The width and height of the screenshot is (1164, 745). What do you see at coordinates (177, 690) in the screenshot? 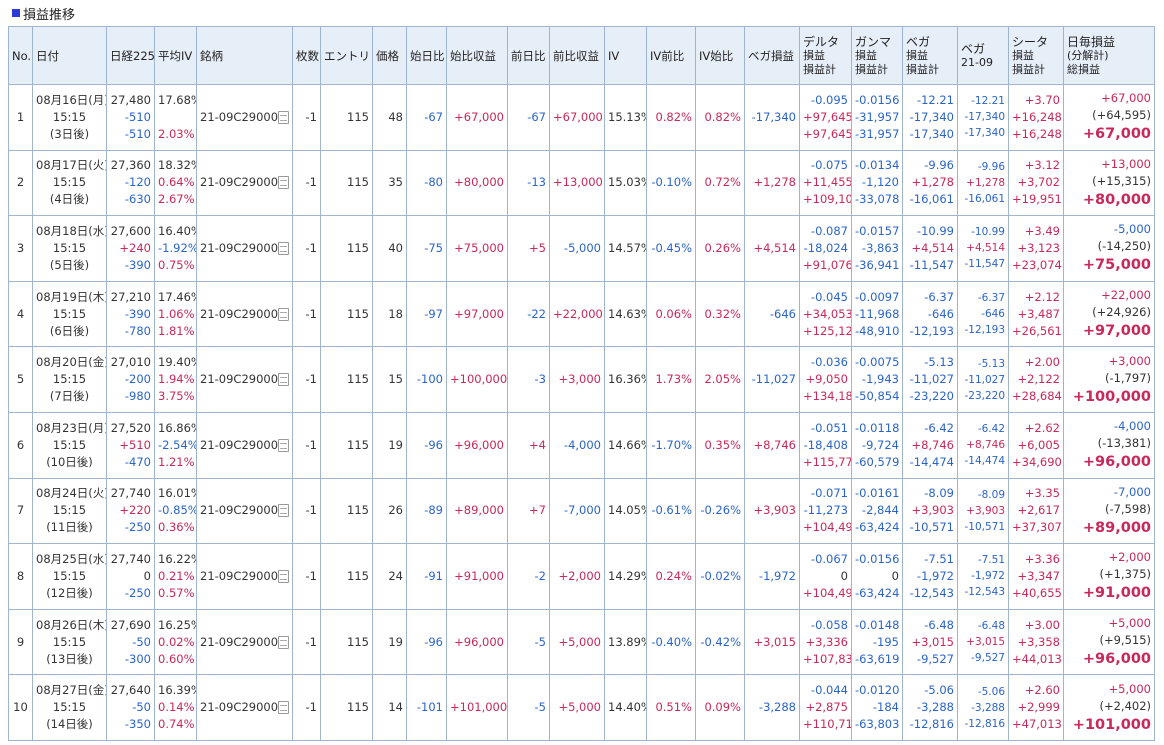
I see `avg-iv-value: 16.39%` at bounding box center [177, 690].